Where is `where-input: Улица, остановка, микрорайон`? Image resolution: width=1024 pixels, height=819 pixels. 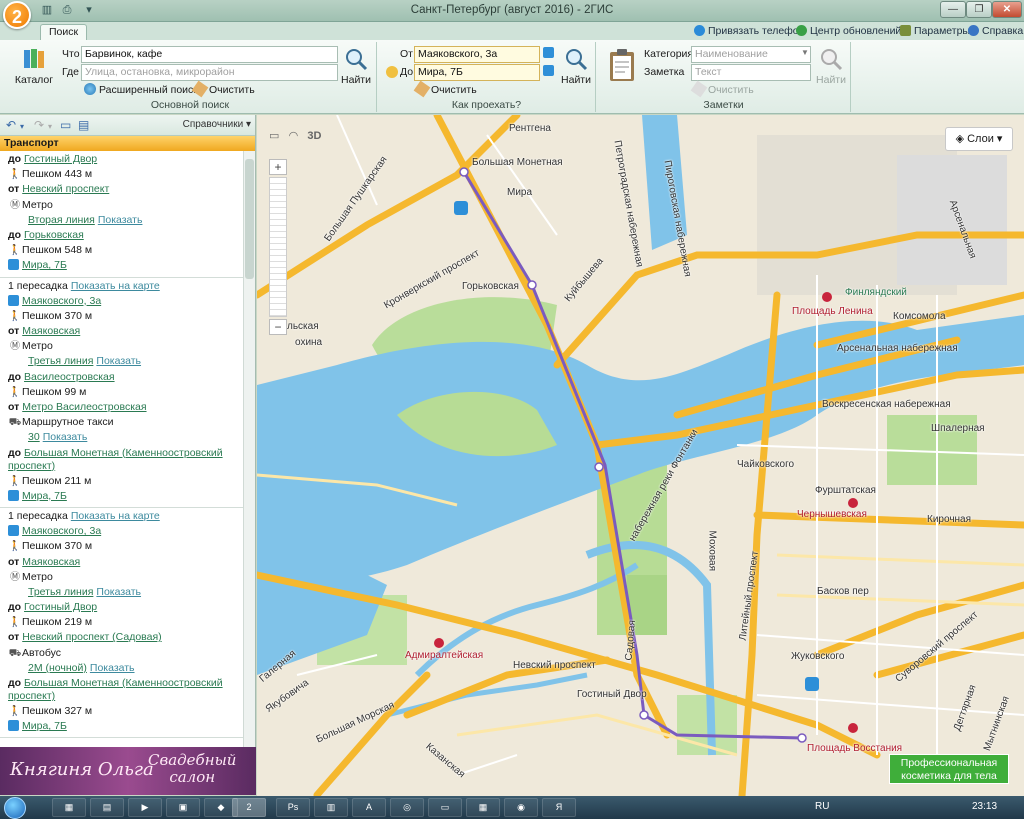 where-input: Улица, остановка, микрорайон is located at coordinates (209, 72).